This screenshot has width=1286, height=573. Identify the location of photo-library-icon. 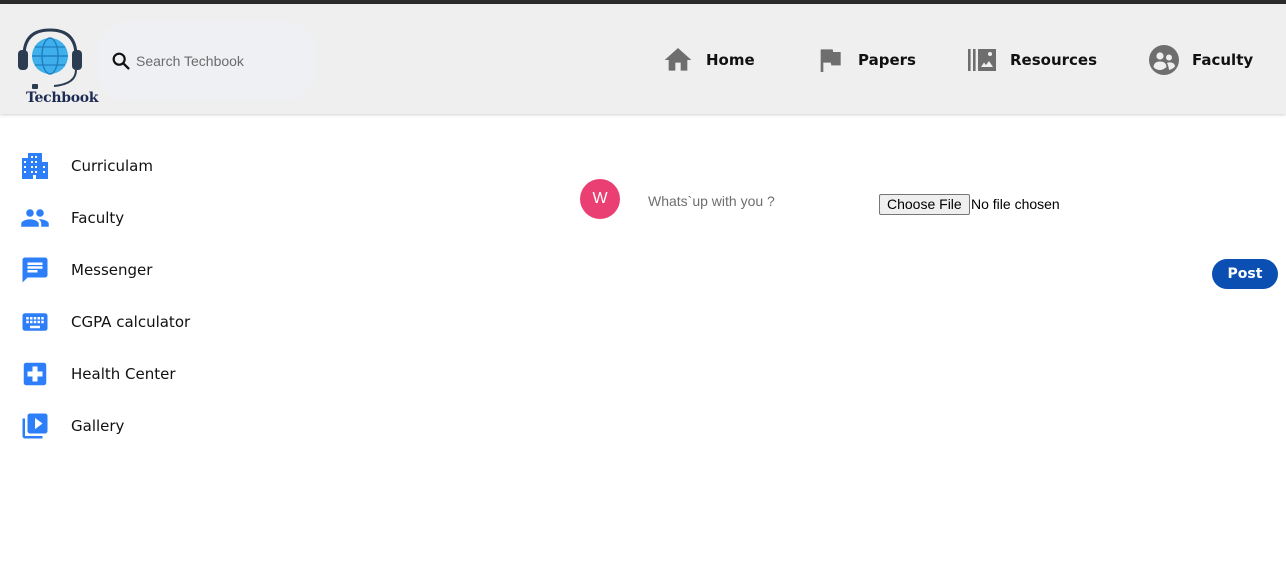
(982, 60).